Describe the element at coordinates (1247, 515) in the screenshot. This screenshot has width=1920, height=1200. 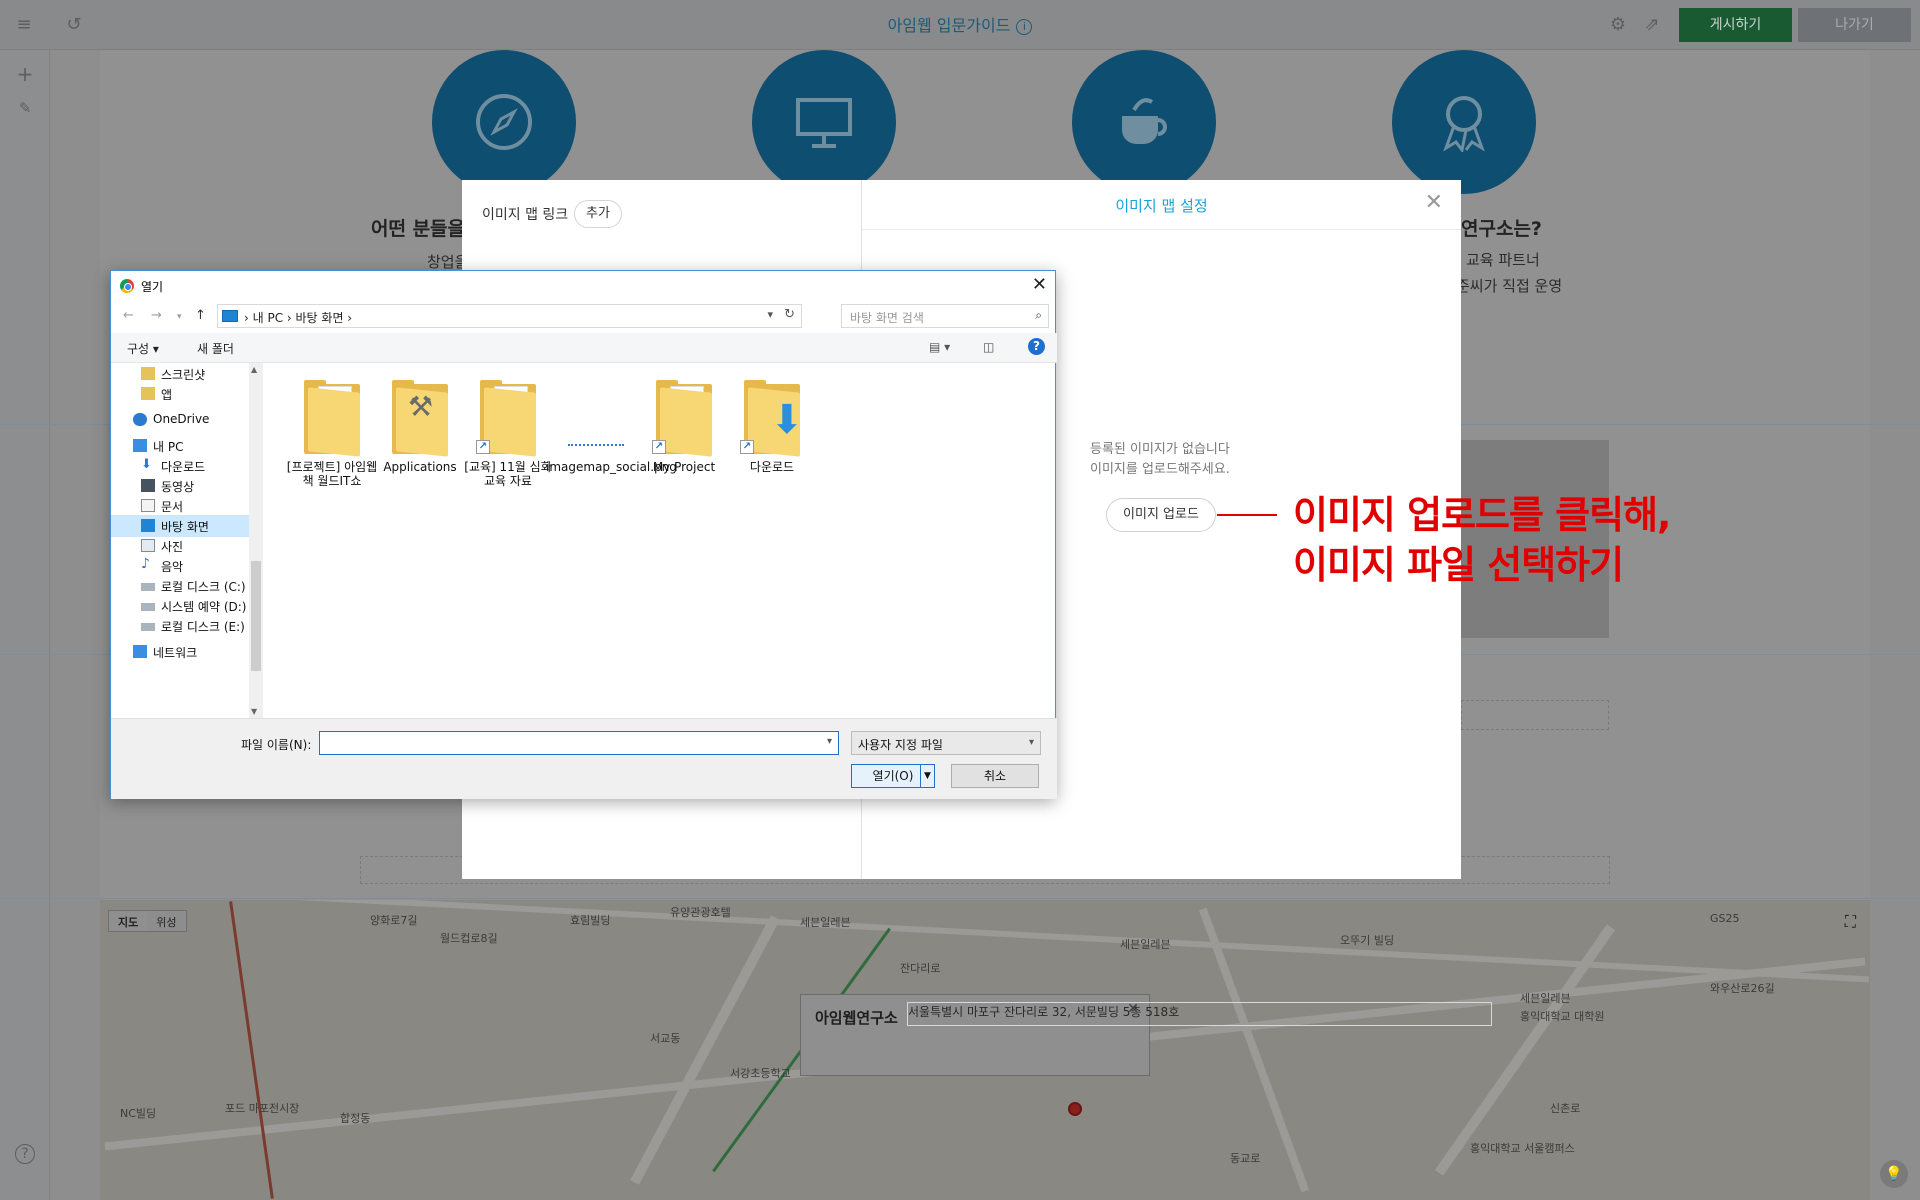
I see `callout-line` at that location.